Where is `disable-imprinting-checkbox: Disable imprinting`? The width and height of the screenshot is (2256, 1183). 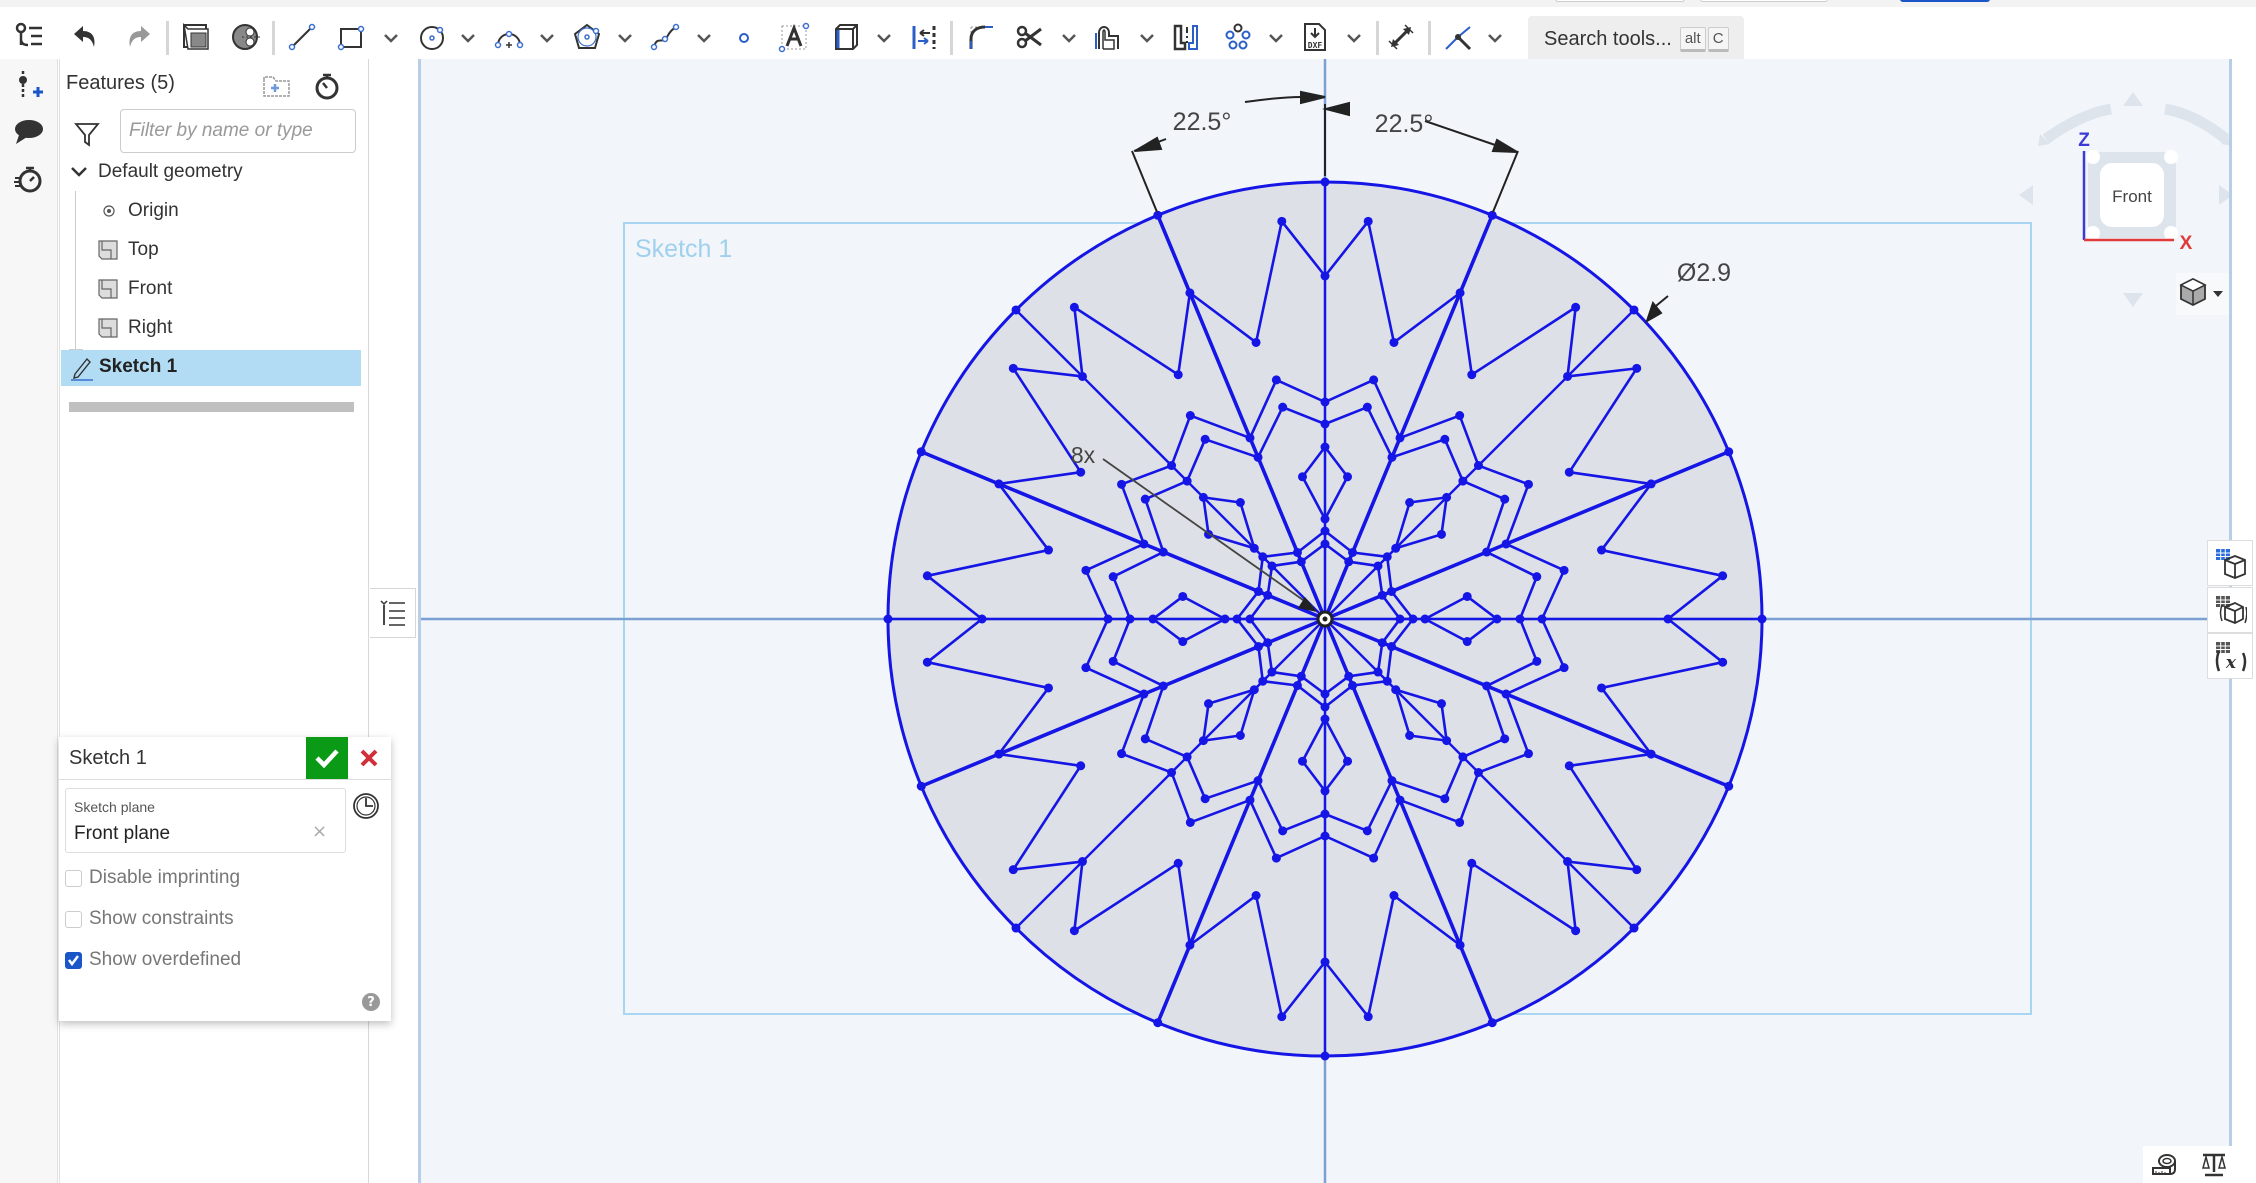 disable-imprinting-checkbox: Disable imprinting is located at coordinates (152, 878).